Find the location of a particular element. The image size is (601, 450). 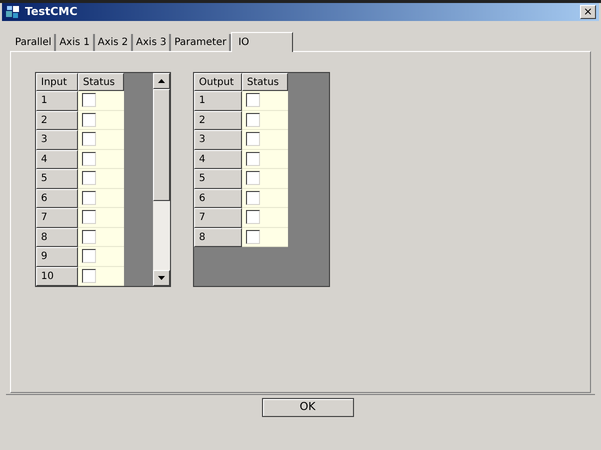

tab: Parallel is located at coordinates (34, 42).